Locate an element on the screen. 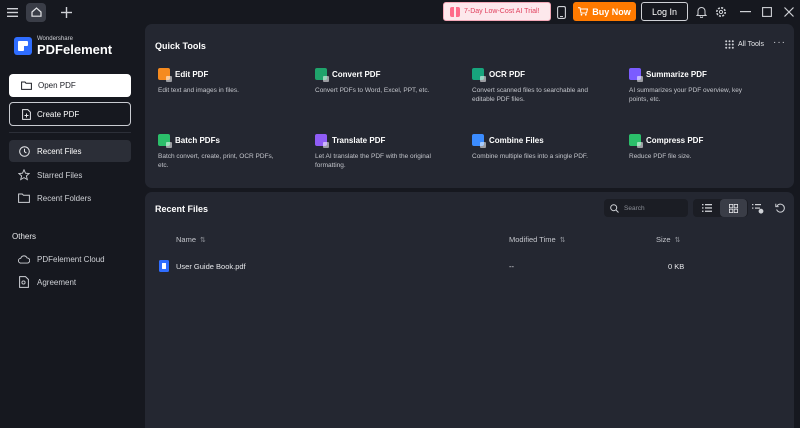 This screenshot has width=800, height=428. title-bar: 7-Day Low-Cost AI Trial! Buy Now Log In is located at coordinates (400, 12).